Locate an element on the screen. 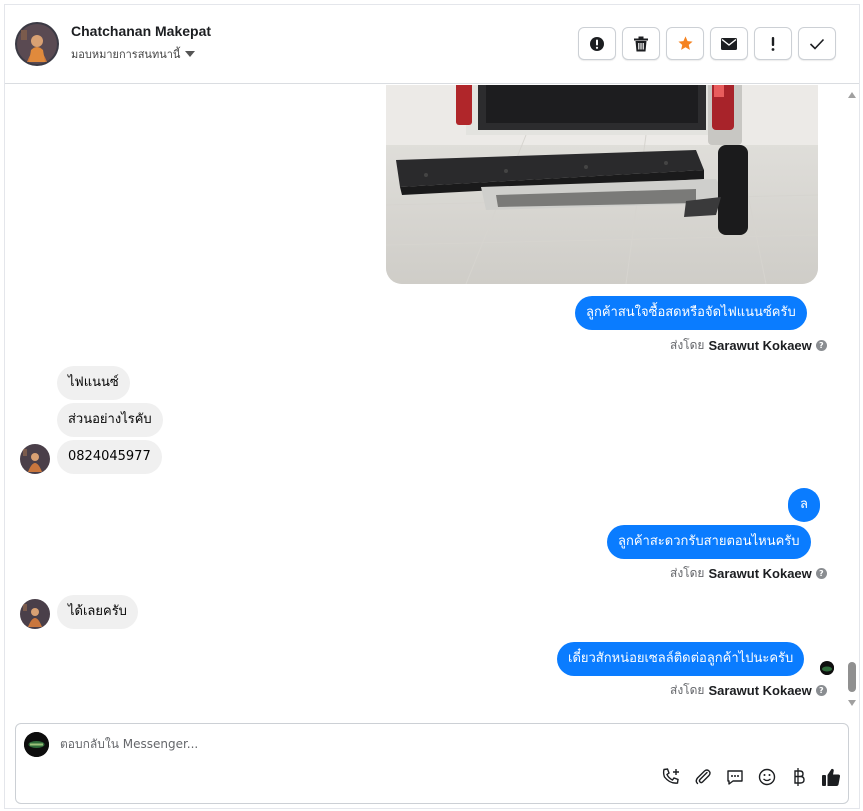 This screenshot has width=863, height=811. scroll-thumb is located at coordinates (852, 677).